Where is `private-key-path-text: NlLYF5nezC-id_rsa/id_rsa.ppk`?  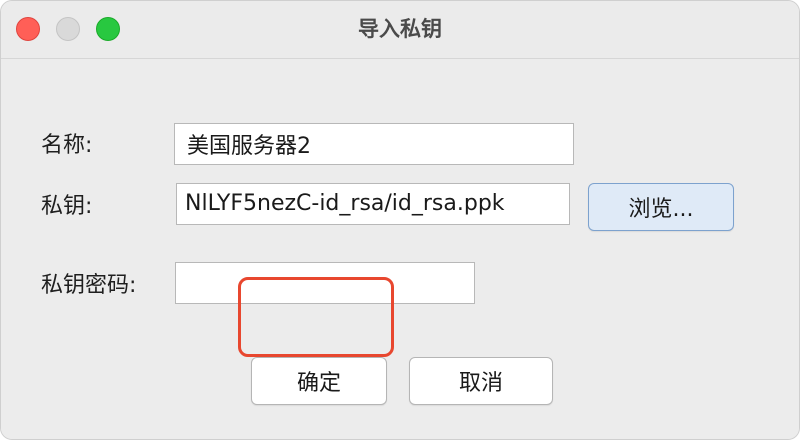 private-key-path-text: NlLYF5nezC-id_rsa/id_rsa.ppk is located at coordinates (345, 203).